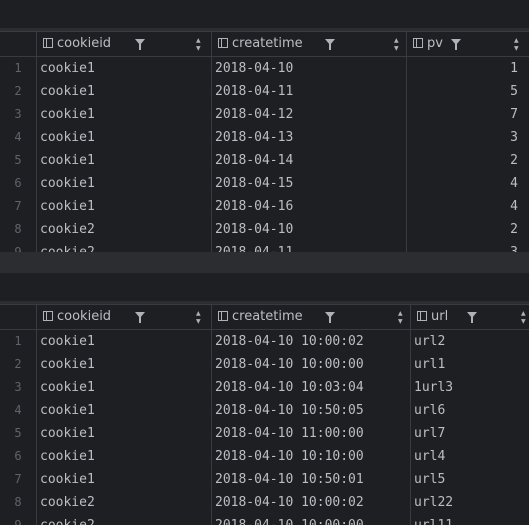 The image size is (529, 525). Describe the element at coordinates (18, 521) in the screenshot. I see `row-number: 9` at that location.